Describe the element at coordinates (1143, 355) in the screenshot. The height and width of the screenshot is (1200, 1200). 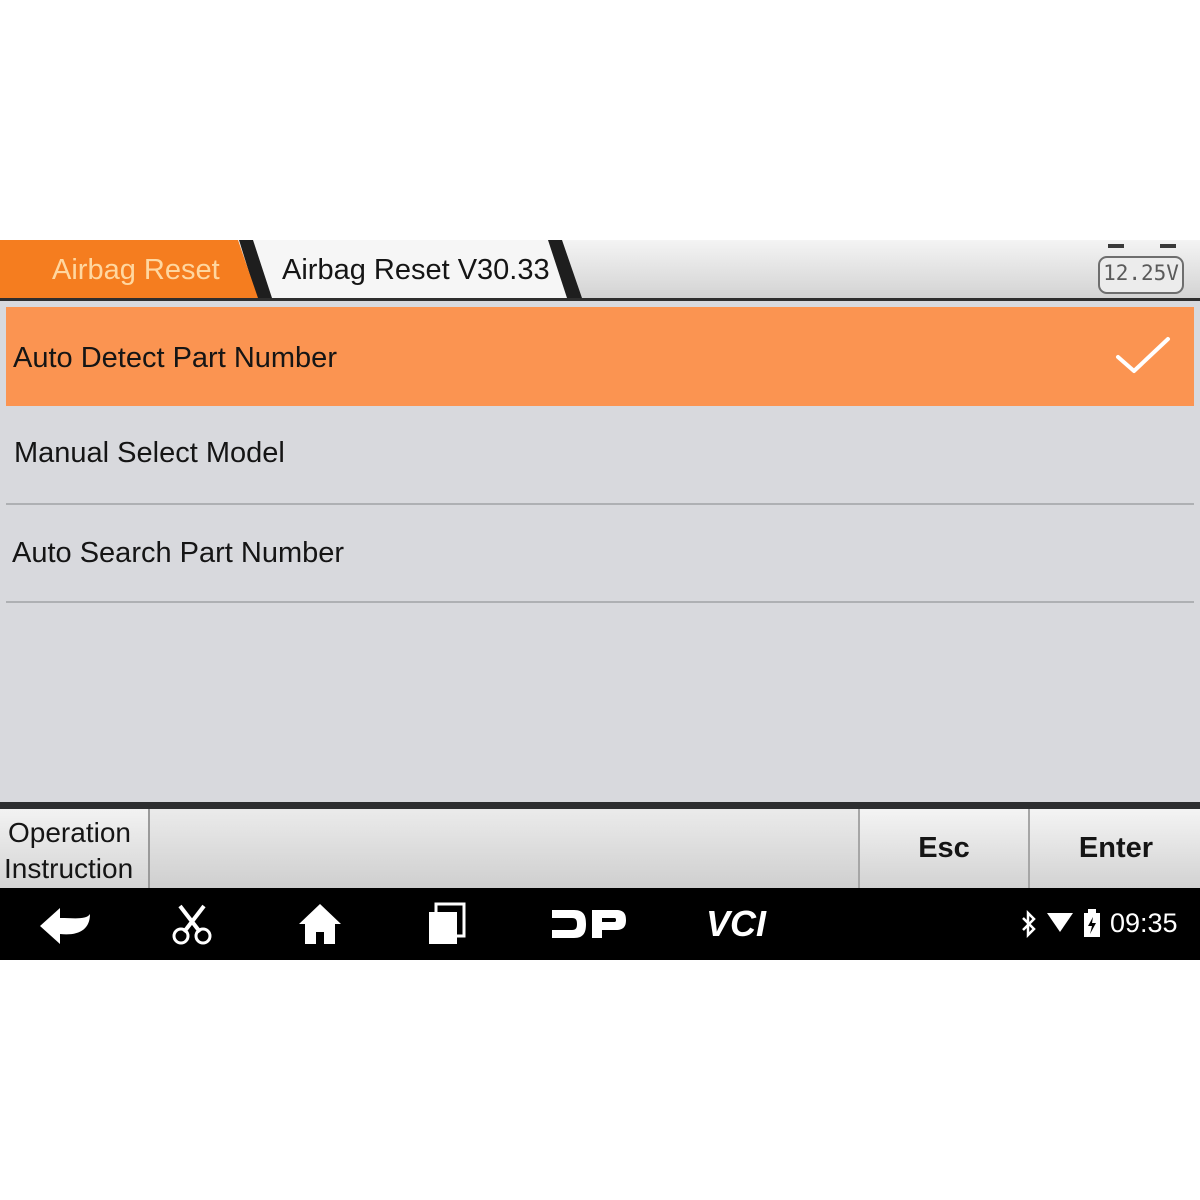
I see `check-icon` at that location.